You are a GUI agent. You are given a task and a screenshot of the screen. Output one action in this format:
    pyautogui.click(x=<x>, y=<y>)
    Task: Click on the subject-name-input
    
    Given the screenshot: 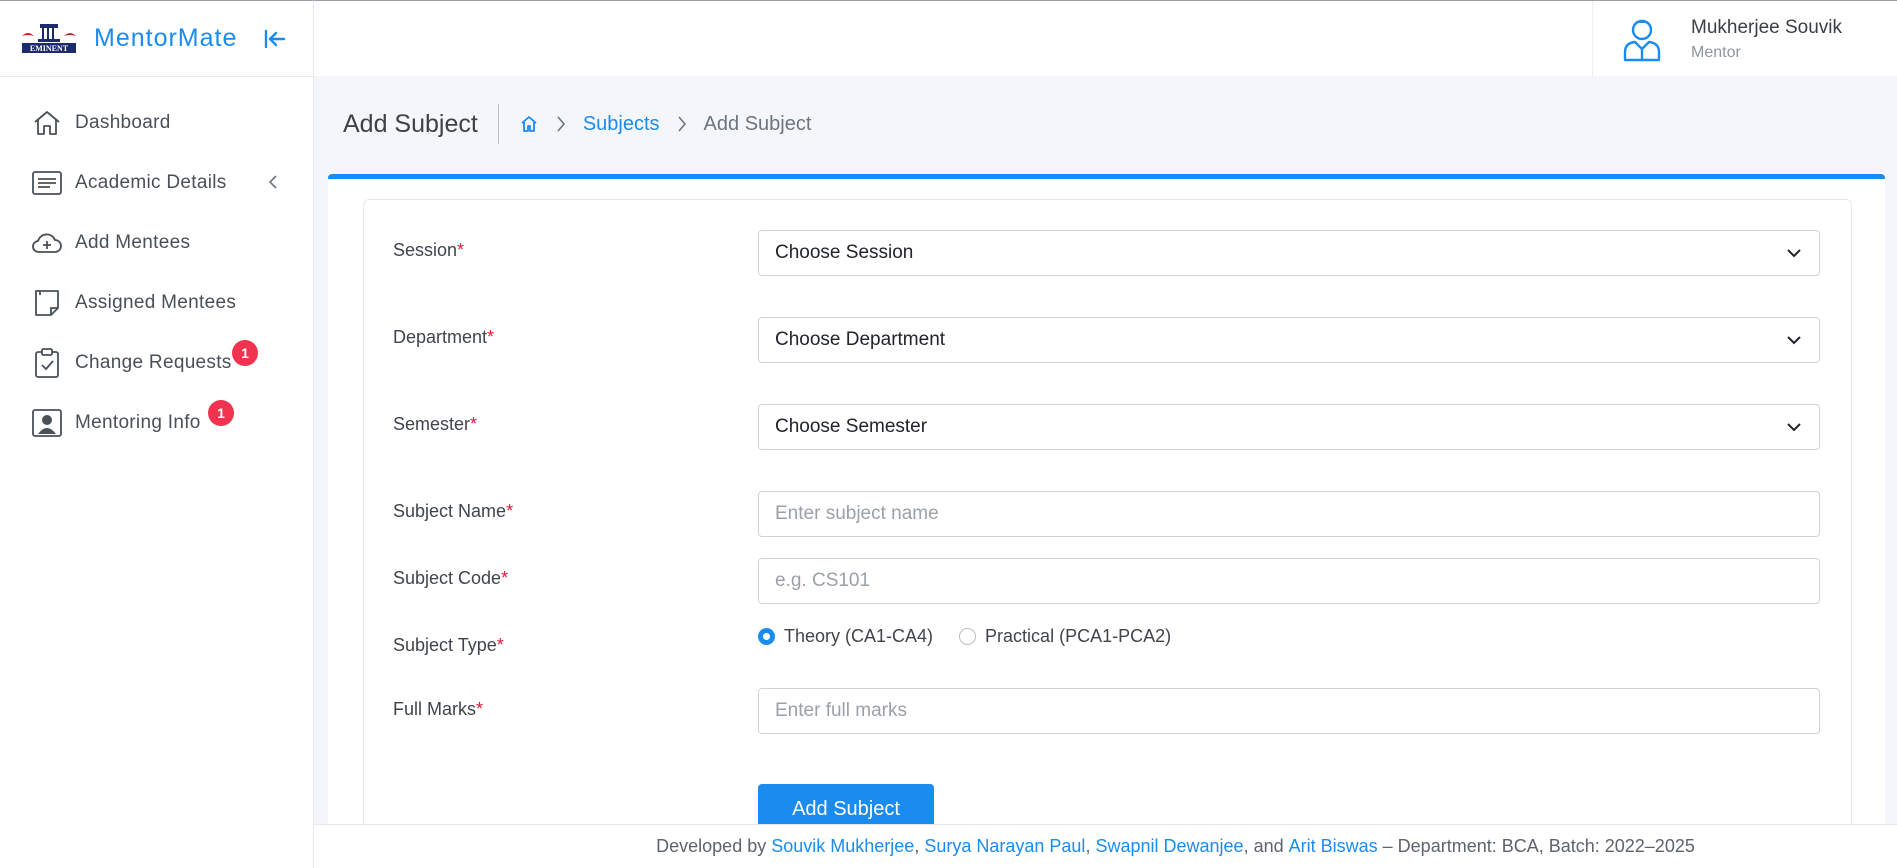 What is the action you would take?
    pyautogui.click(x=1289, y=514)
    